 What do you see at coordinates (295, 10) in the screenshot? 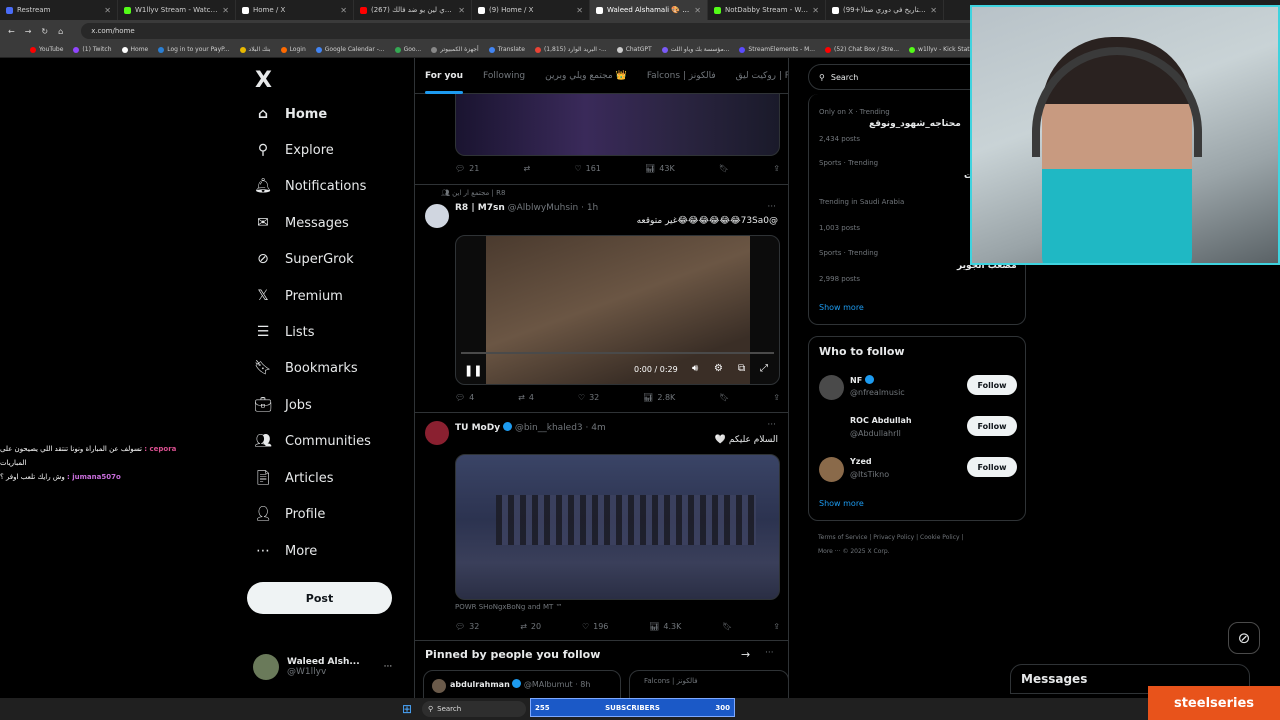
I see `browser-tab: Home / X ✕` at bounding box center [295, 10].